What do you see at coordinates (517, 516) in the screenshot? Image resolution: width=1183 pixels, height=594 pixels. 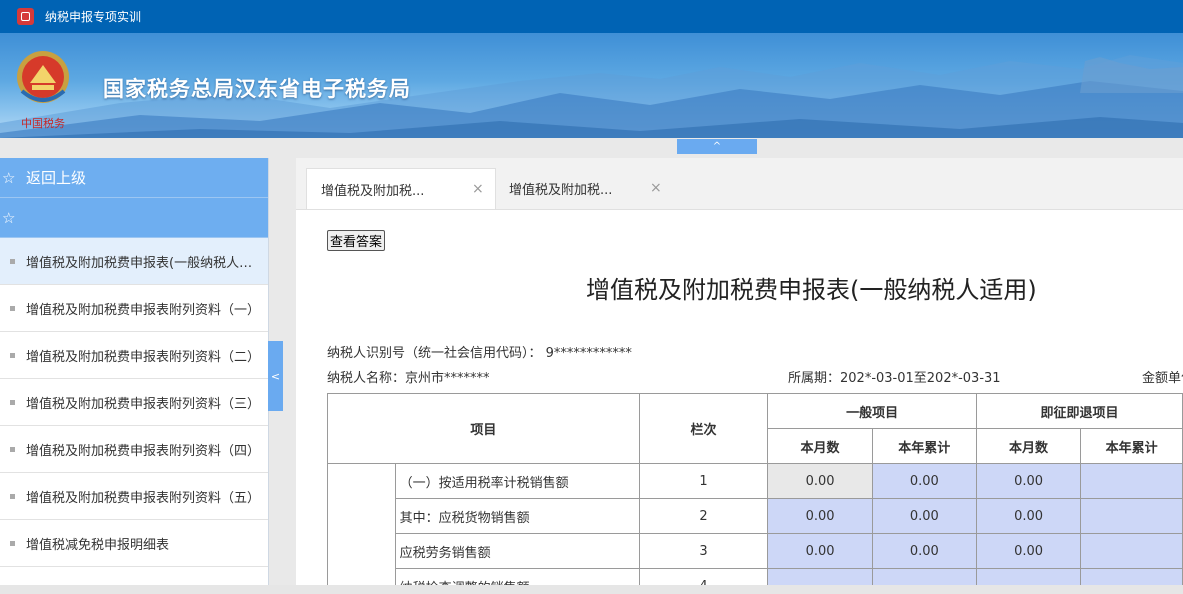 I see `row-label: 其中：应税货物销售额` at bounding box center [517, 516].